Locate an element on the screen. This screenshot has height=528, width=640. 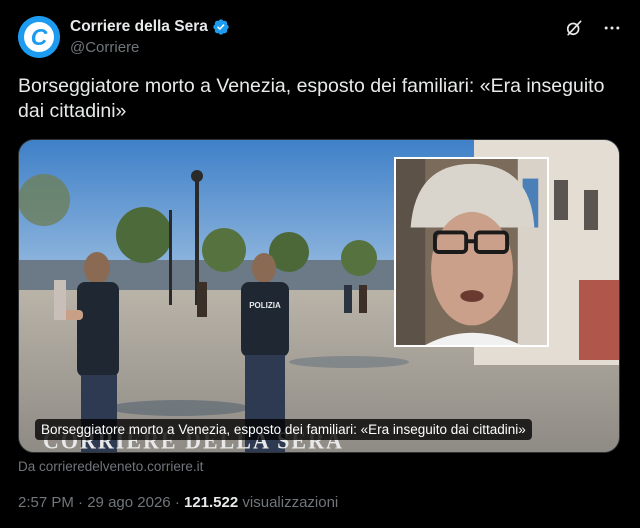
grok-icon is located at coordinates (574, 28).